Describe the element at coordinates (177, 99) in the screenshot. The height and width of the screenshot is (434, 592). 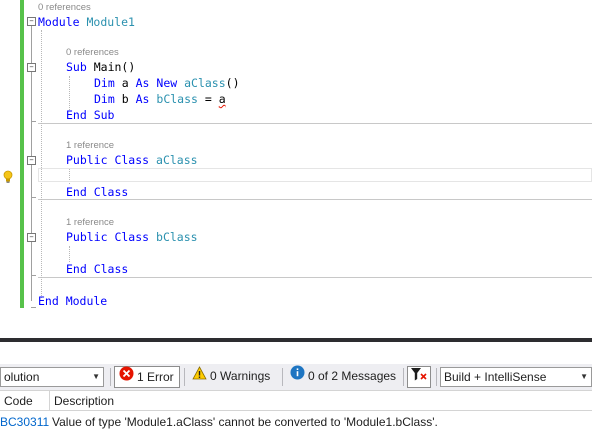
I see `type-name: bClass` at that location.